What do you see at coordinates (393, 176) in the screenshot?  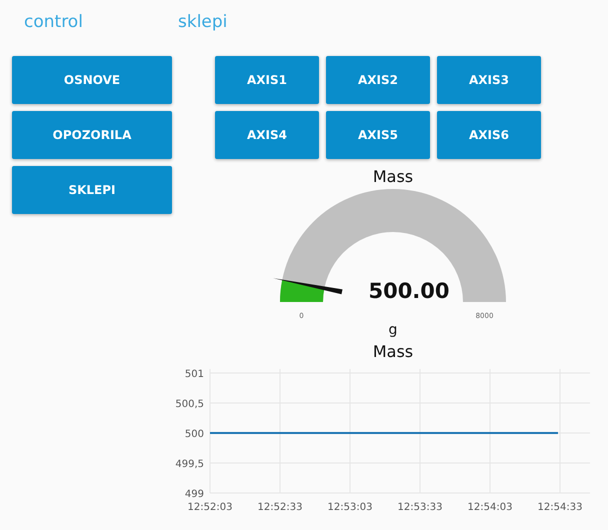 I see `gauge-title: Mass` at bounding box center [393, 176].